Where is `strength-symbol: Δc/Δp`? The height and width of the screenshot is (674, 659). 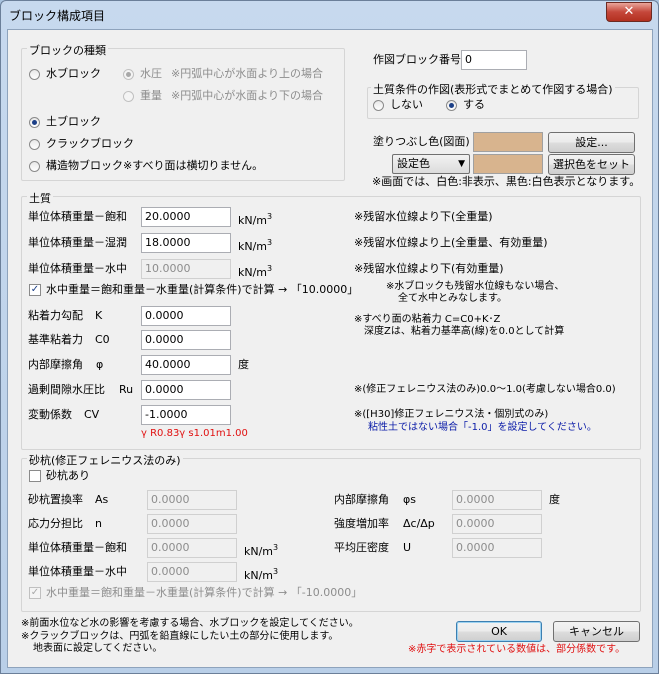
strength-symbol: Δc/Δp is located at coordinates (419, 523).